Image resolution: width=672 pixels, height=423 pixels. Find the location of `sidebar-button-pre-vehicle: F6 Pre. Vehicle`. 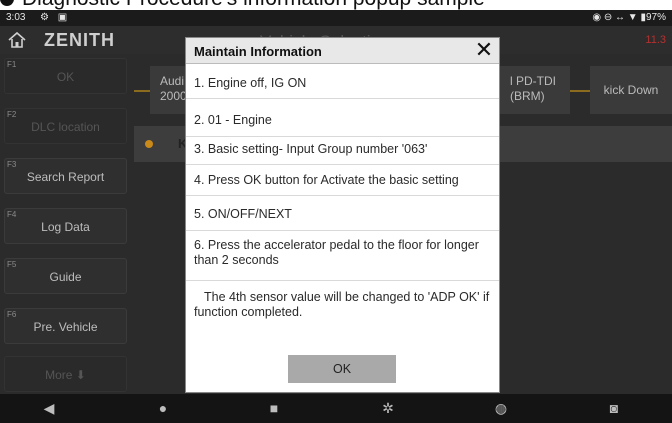

sidebar-button-pre-vehicle: F6 Pre. Vehicle is located at coordinates (65, 326).